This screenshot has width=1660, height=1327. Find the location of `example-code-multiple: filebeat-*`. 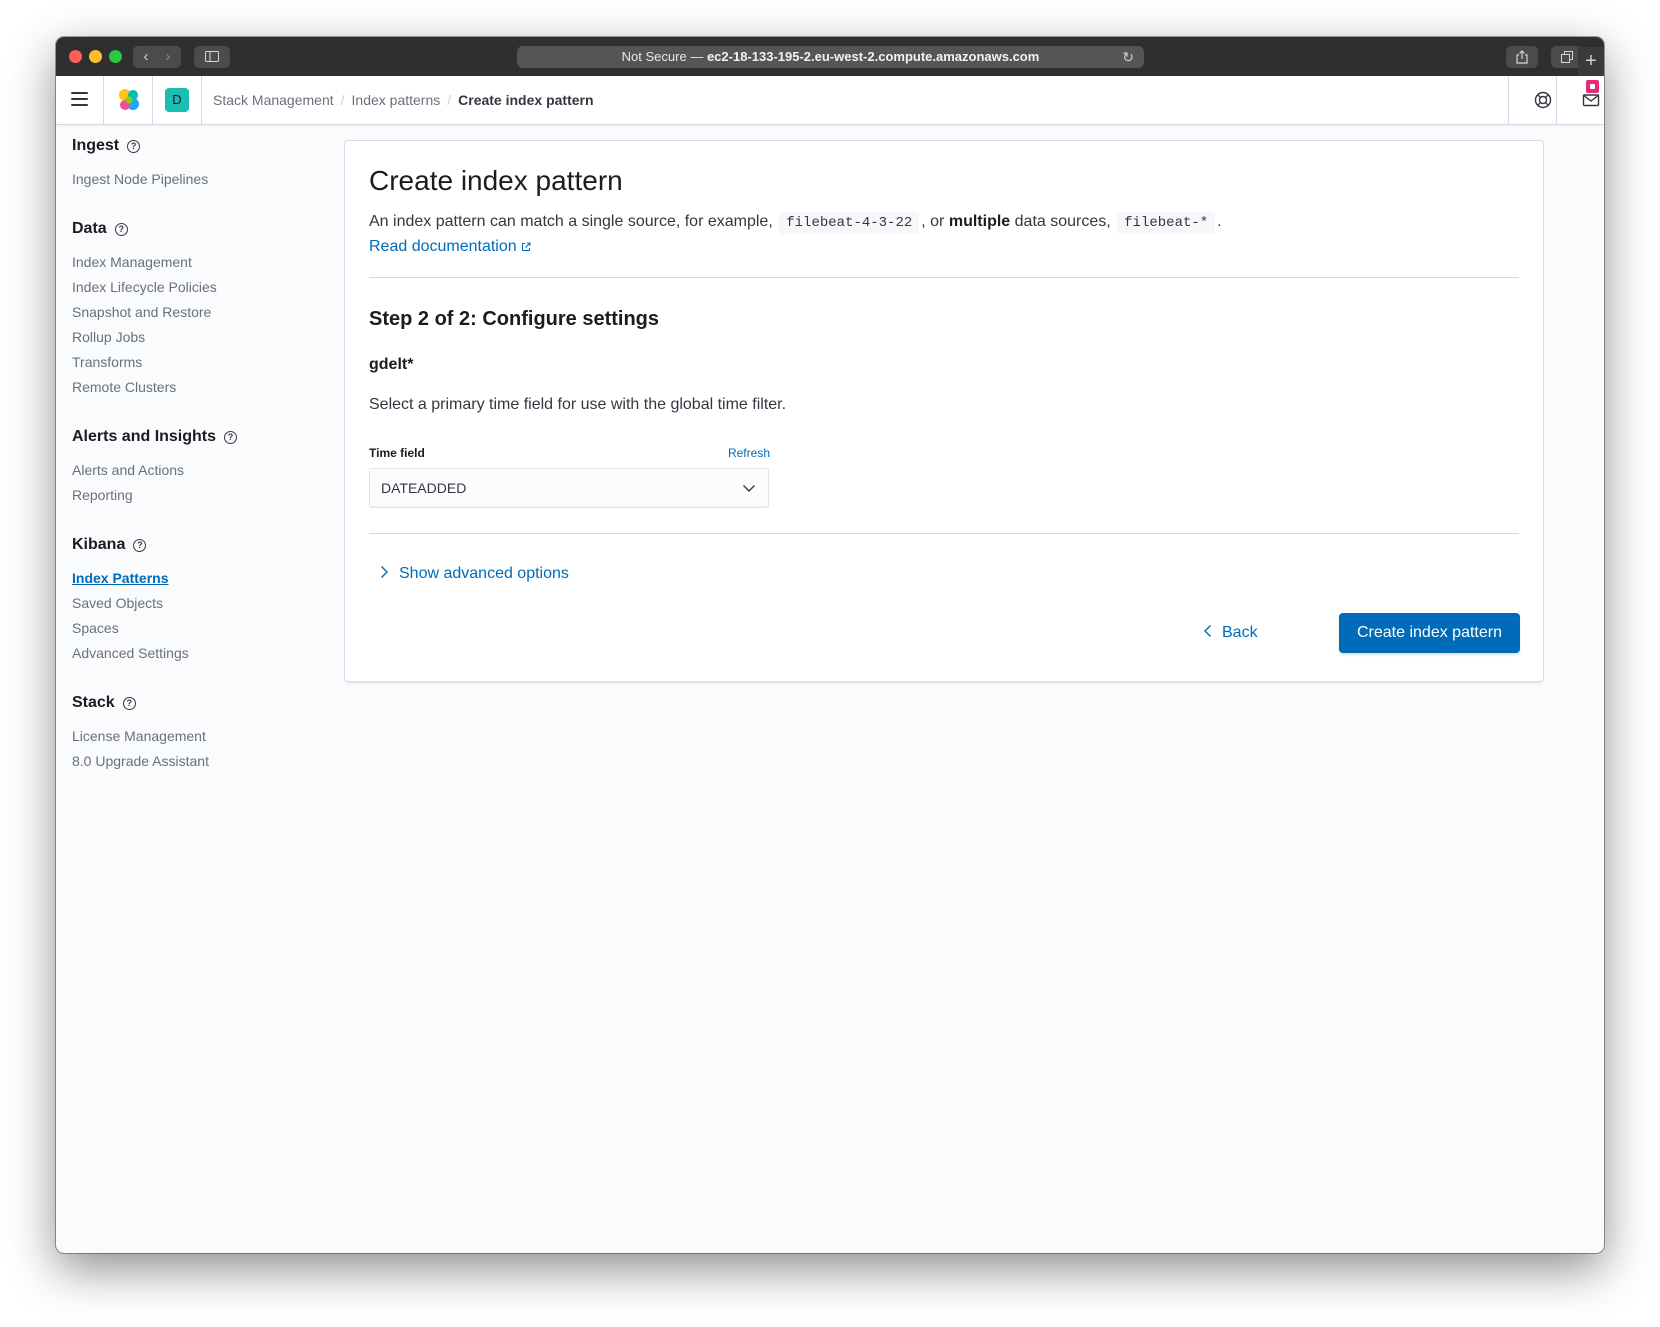

example-code-multiple: filebeat-* is located at coordinates (1166, 223).